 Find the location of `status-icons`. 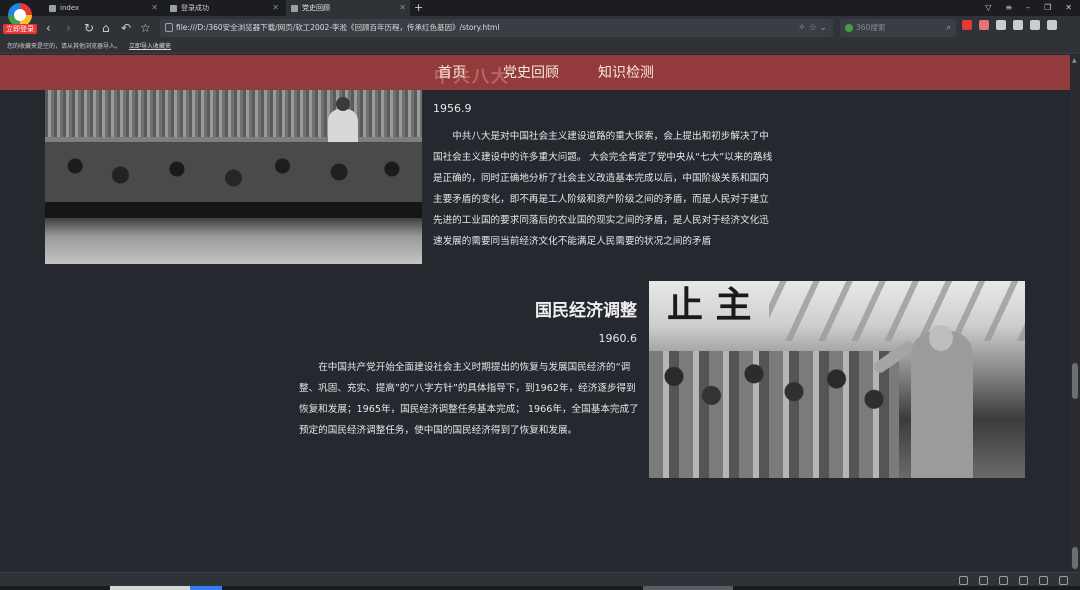

status-icons is located at coordinates (1013, 580).